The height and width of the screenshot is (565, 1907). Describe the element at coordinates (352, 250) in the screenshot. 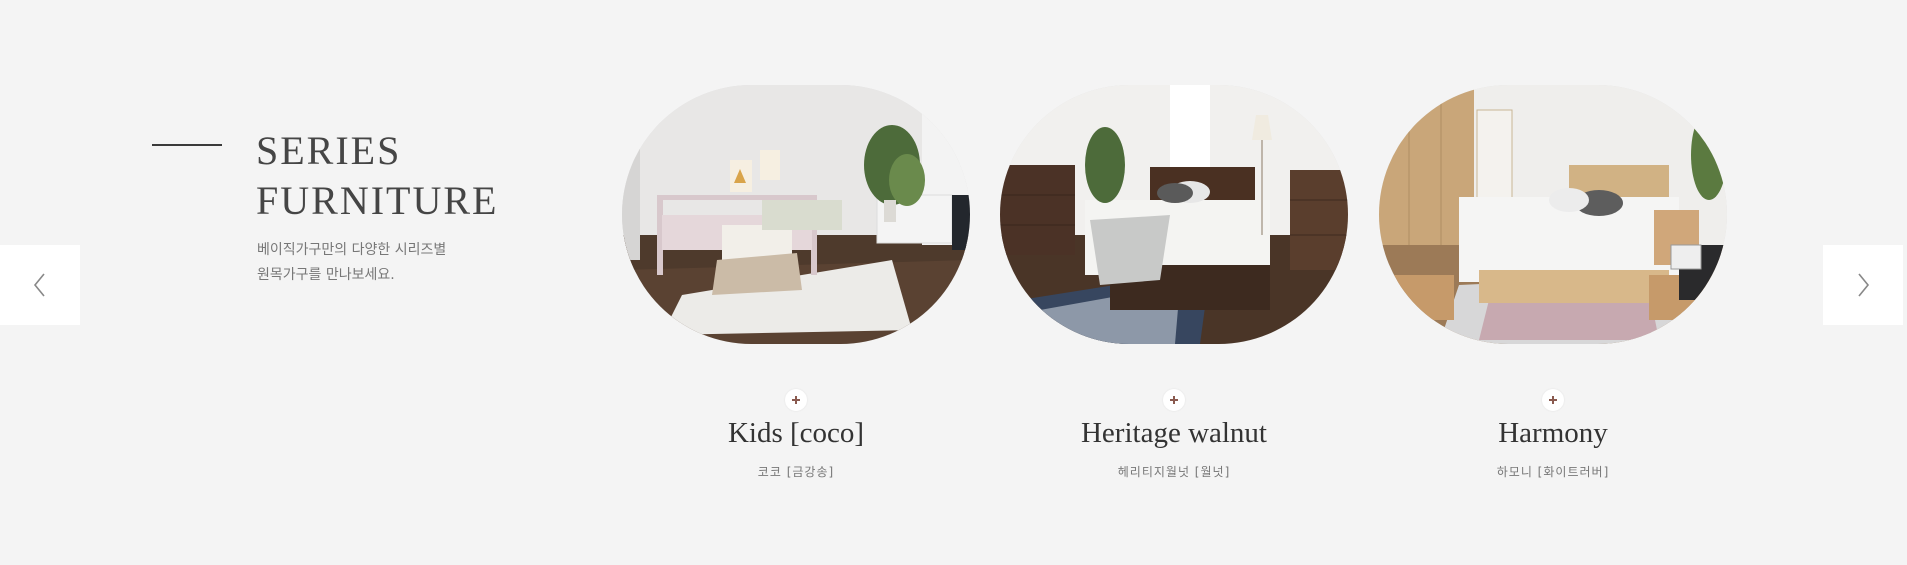

I see `section-description-line1: 베이직가구만의 다양한 시리즈별` at that location.